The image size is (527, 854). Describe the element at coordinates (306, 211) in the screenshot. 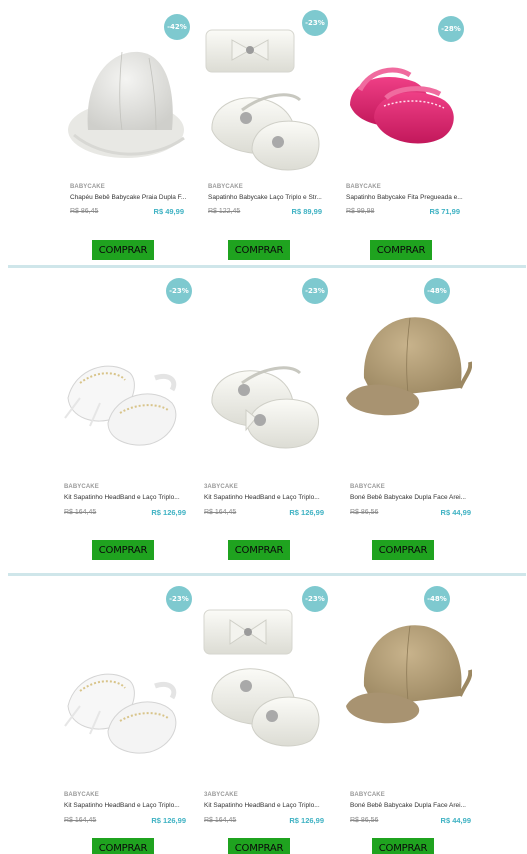

I see `current-price: R$ 89,99` at that location.